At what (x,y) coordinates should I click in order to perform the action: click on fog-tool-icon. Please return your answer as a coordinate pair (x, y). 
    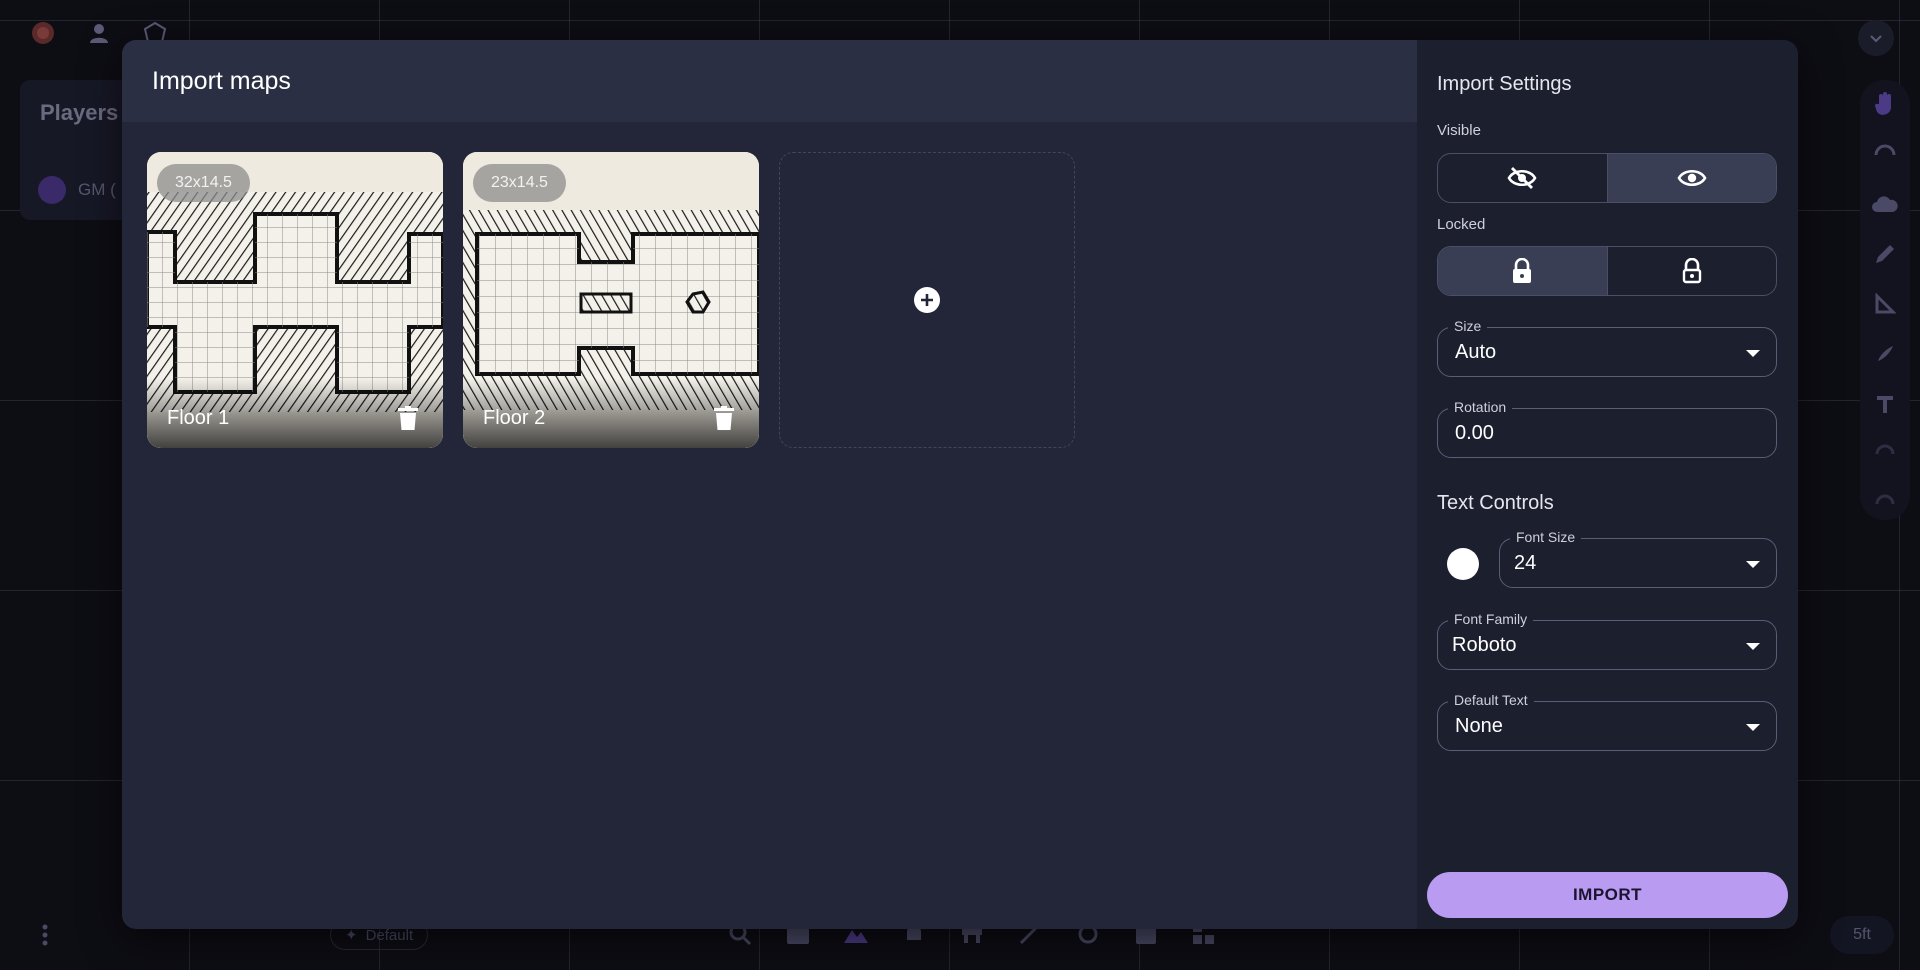
    Looking at the image, I should click on (1885, 154).